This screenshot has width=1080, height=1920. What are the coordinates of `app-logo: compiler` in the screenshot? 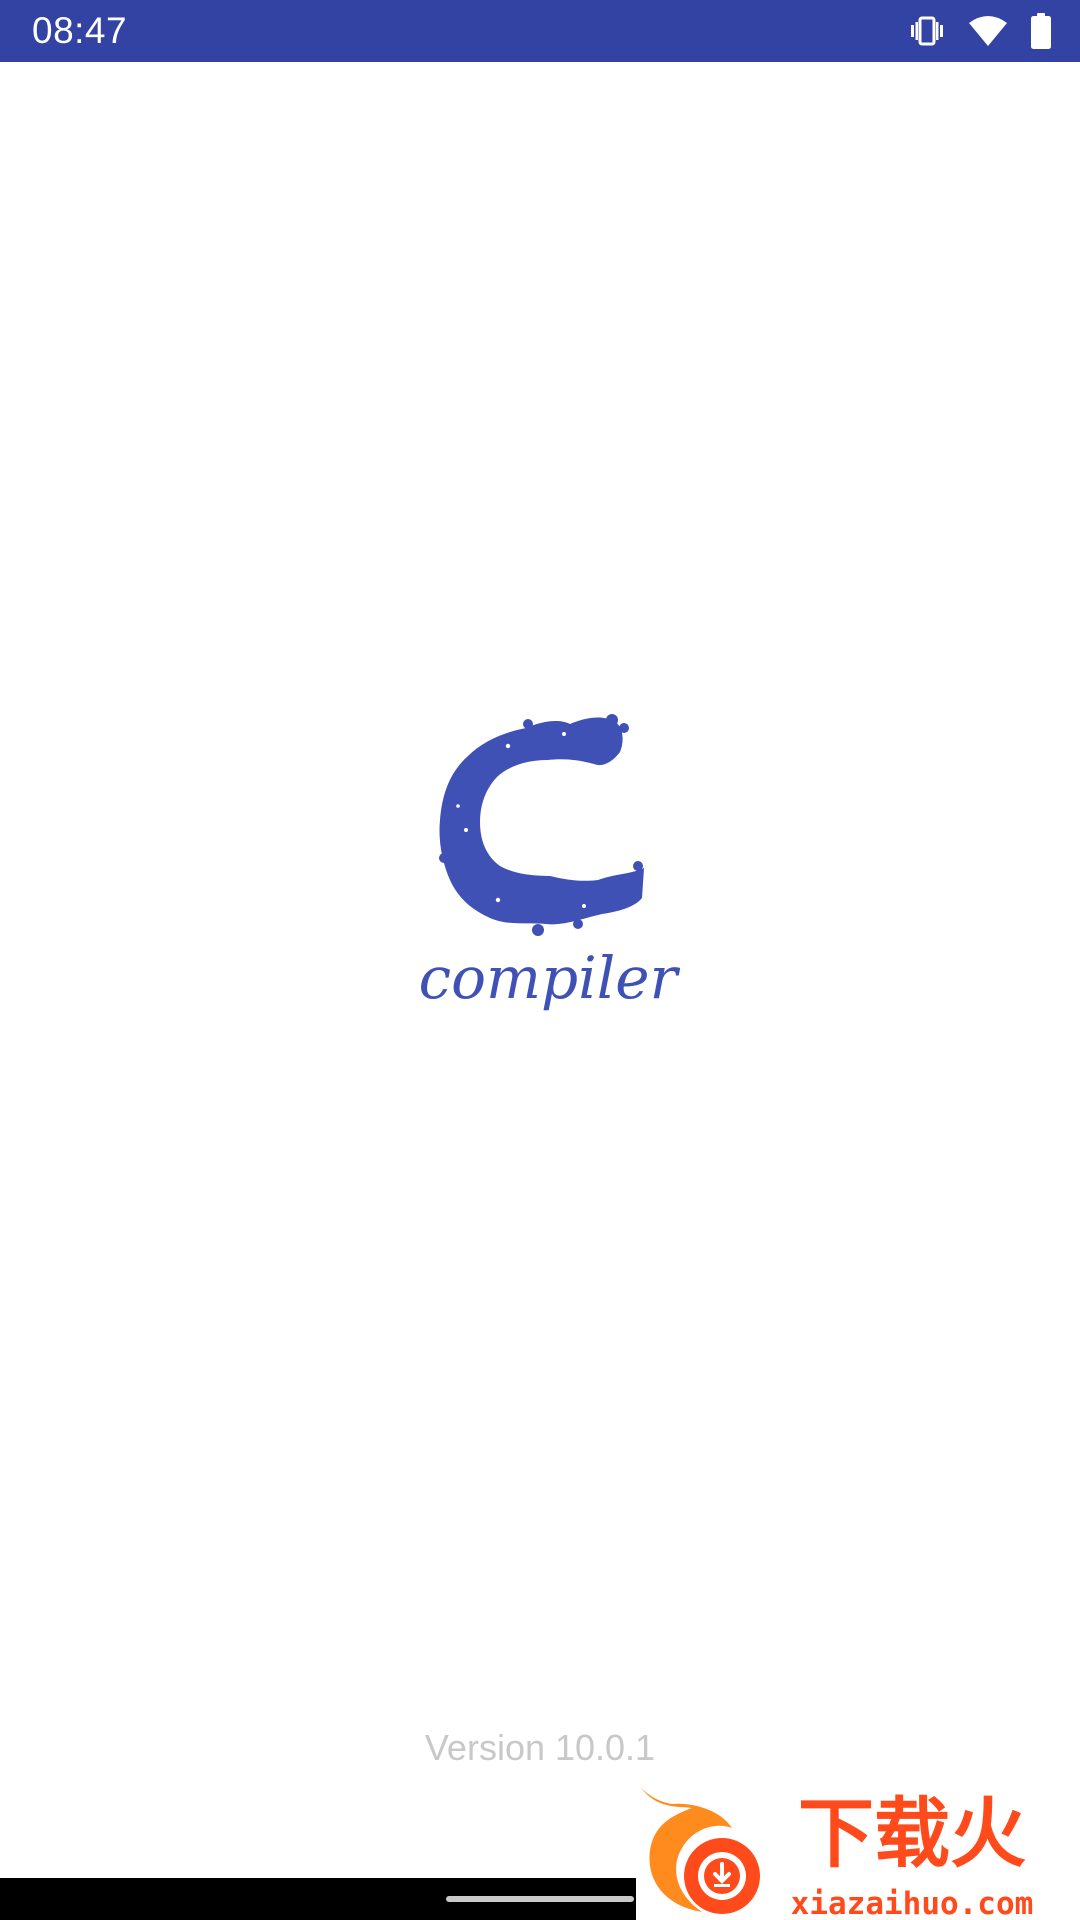 It's located at (548, 875).